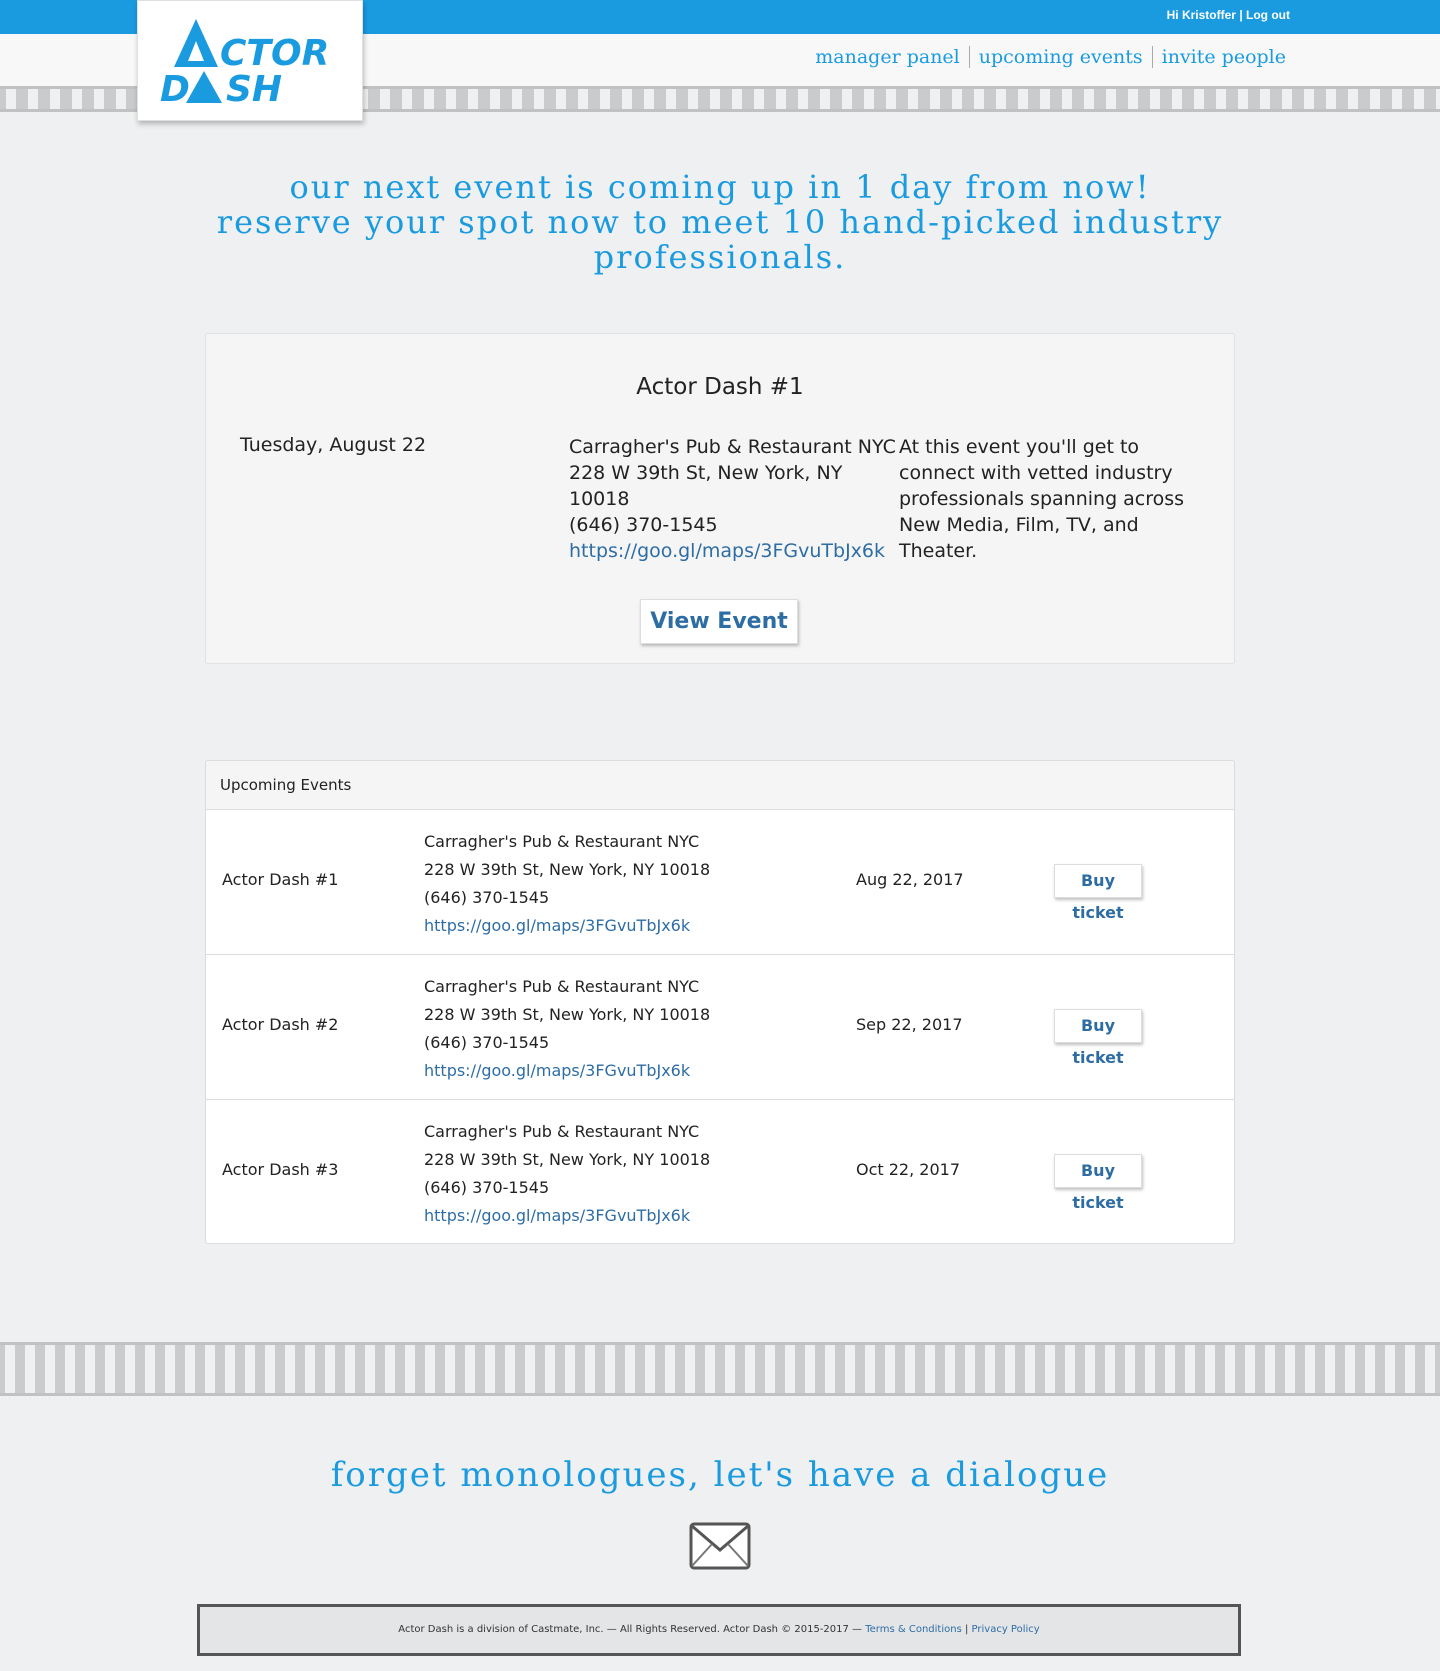 The image size is (1440, 1671). Describe the element at coordinates (274, 53) in the screenshot. I see `logo-line1: CTOR` at that location.